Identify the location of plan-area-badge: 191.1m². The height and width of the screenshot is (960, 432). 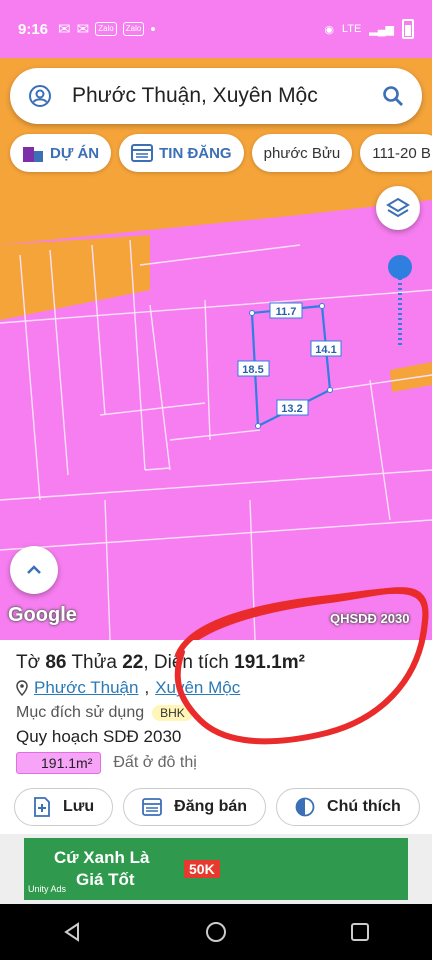
(59, 763).